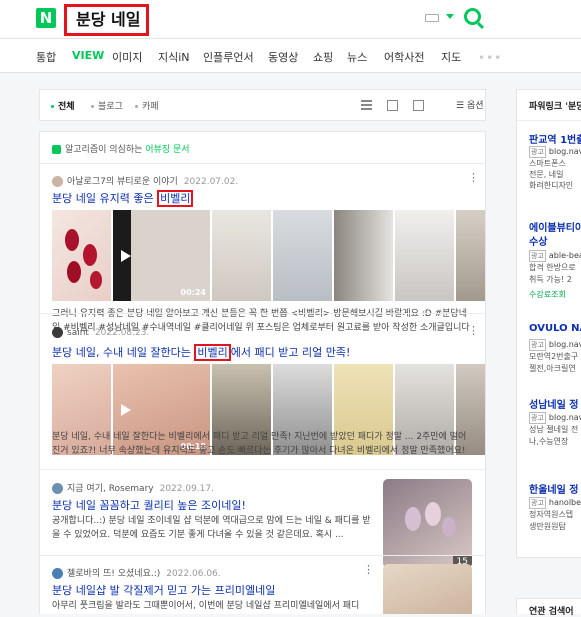 Image resolution: width=581 pixels, height=617 pixels. I want to click on author-name: saint, so click(78, 333).